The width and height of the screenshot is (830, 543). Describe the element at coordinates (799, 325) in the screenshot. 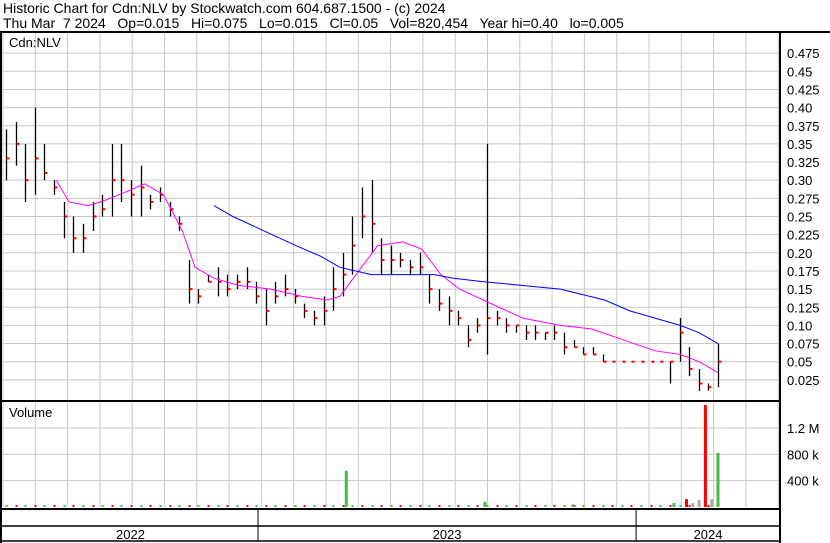

I see `price-tick-label: 0.10` at that location.